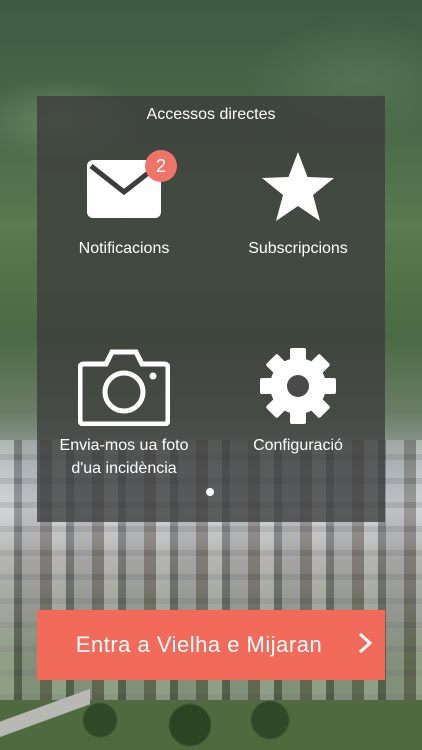 This screenshot has height=750, width=422. Describe the element at coordinates (124, 386) in the screenshot. I see `camera-icon` at that location.